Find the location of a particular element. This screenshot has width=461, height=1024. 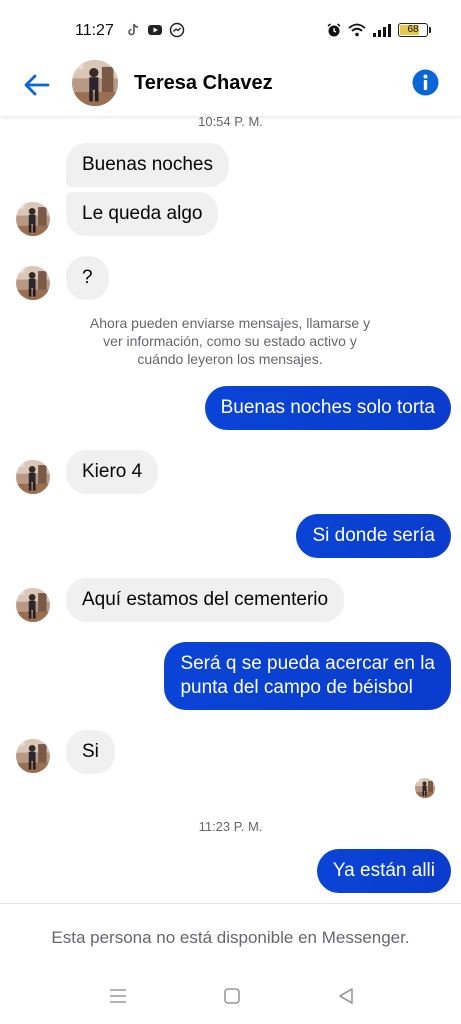

battery-icon: 68 is located at coordinates (413, 30).